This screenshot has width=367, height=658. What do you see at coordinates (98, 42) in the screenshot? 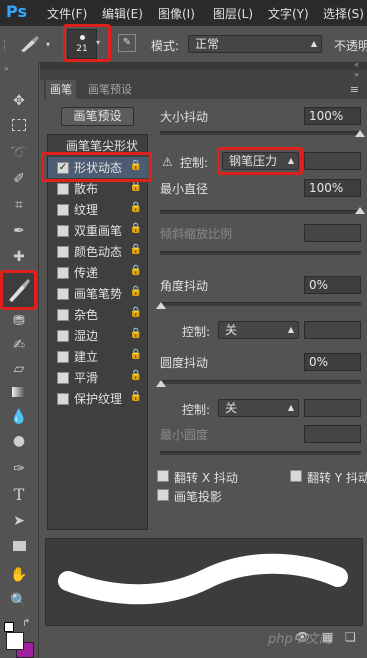
I see `brush-size-arrow-icon: ▾` at bounding box center [98, 42].